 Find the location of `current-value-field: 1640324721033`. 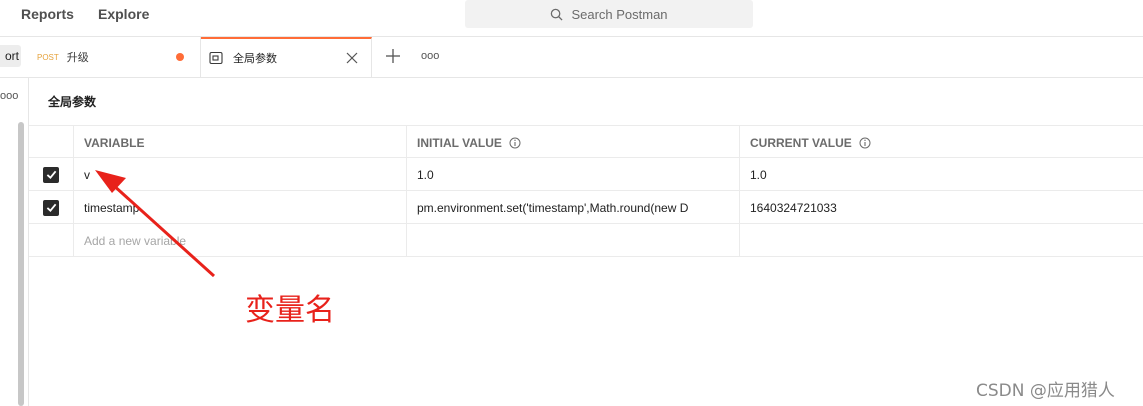

current-value-field: 1640324721033 is located at coordinates (941, 207).